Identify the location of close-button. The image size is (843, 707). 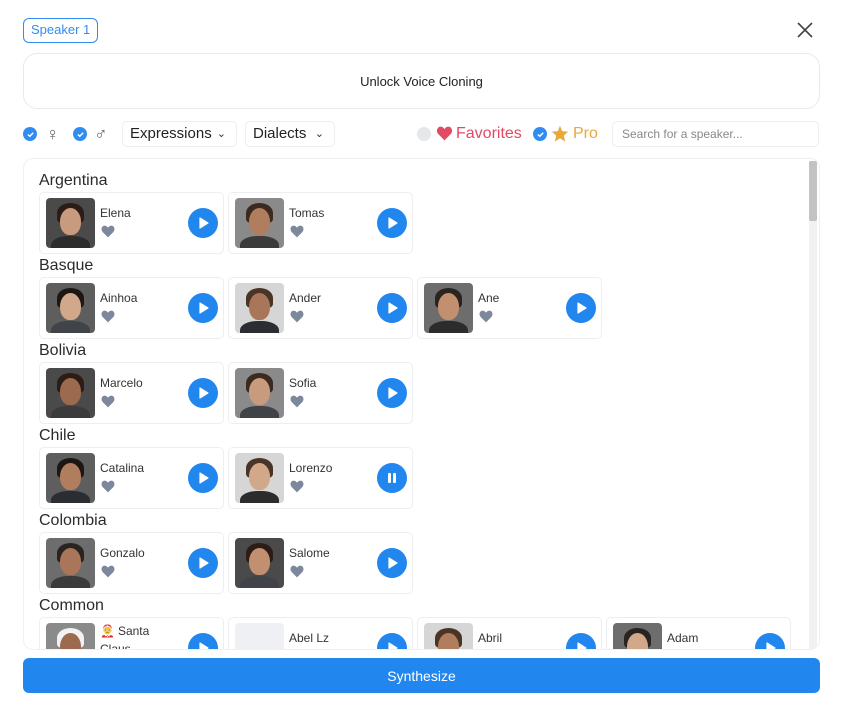
(805, 30).